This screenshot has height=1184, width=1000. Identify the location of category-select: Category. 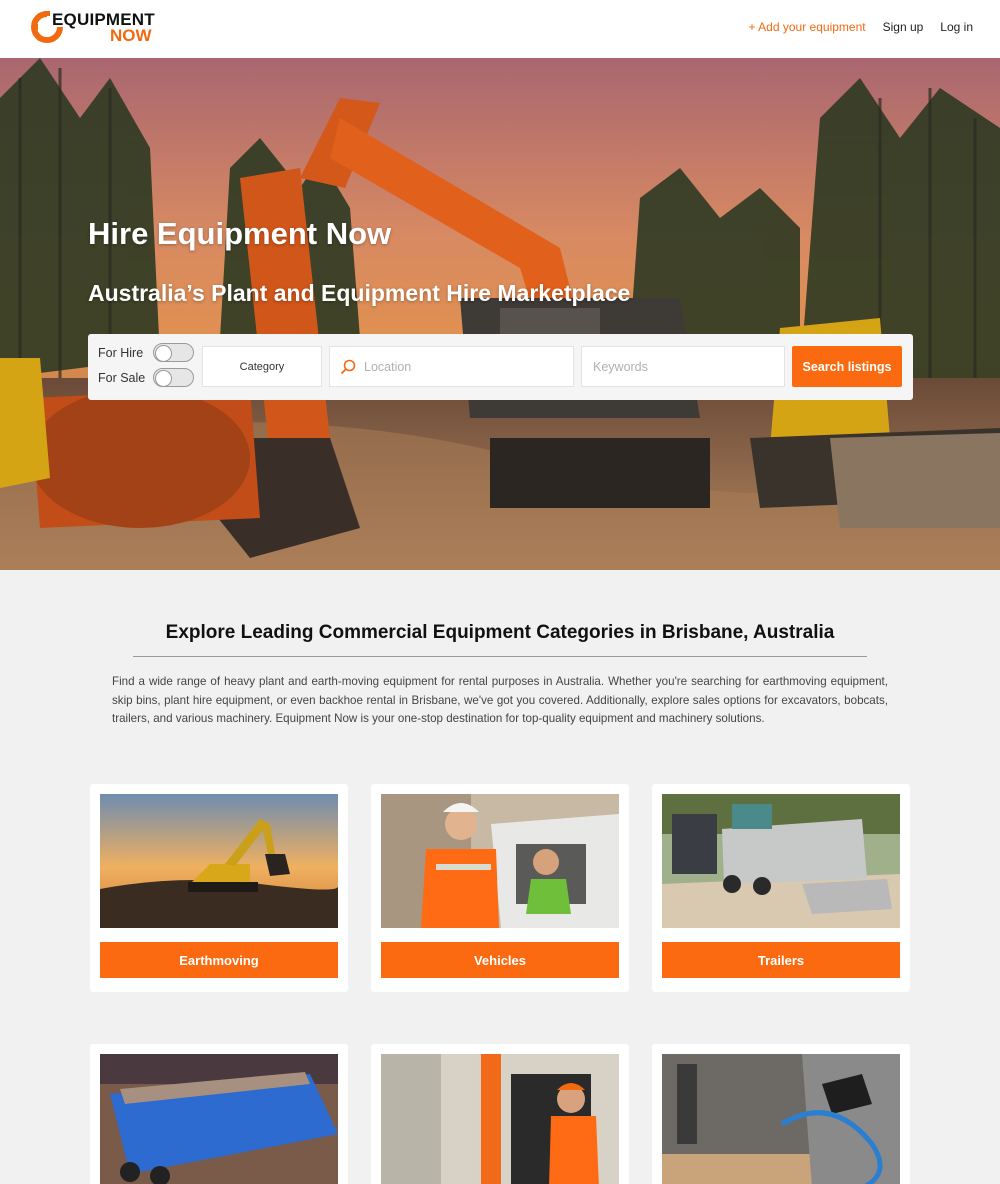
(262, 366).